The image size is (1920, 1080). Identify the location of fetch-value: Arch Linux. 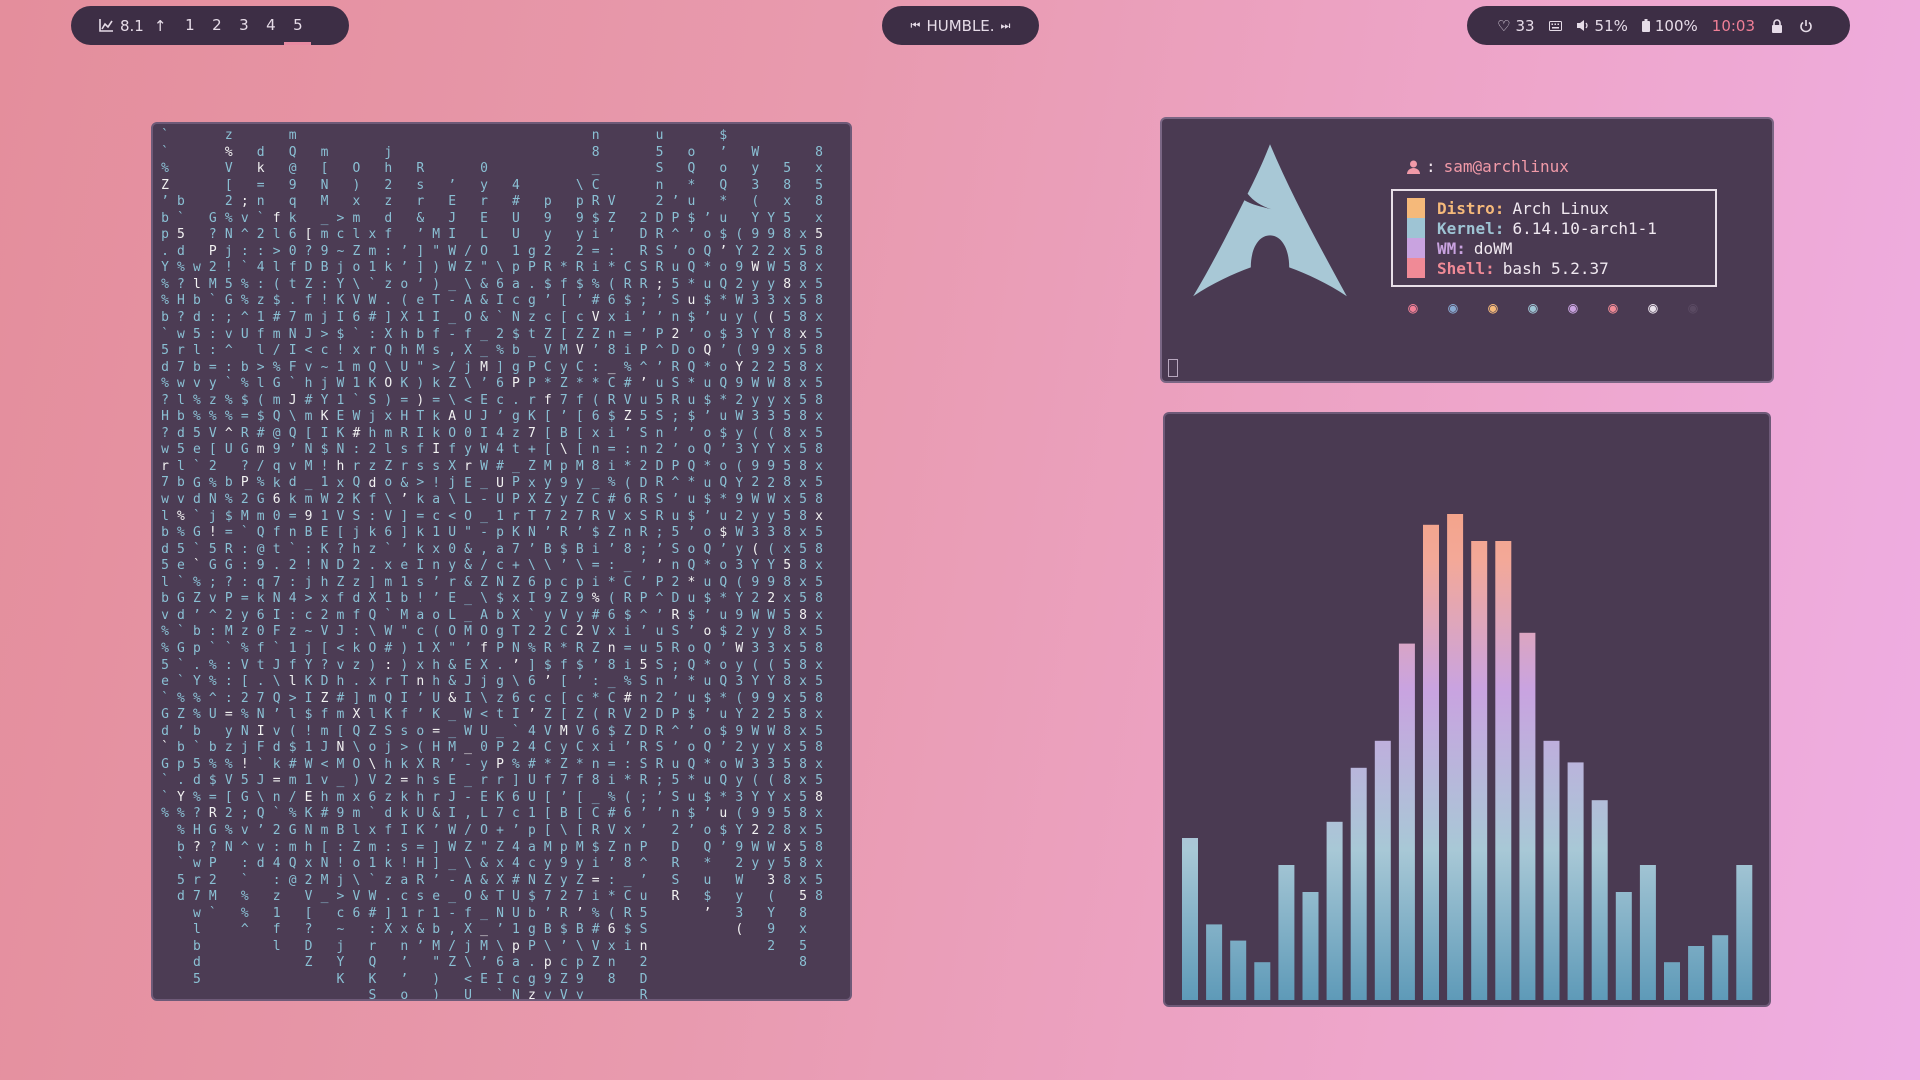
(1560, 208).